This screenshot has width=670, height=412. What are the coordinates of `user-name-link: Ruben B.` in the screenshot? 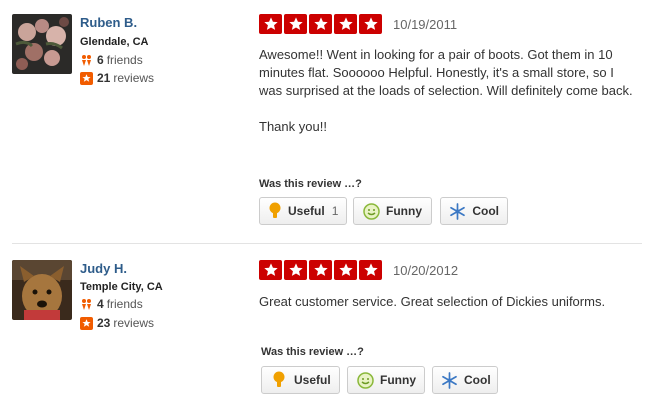 It's located at (108, 22).